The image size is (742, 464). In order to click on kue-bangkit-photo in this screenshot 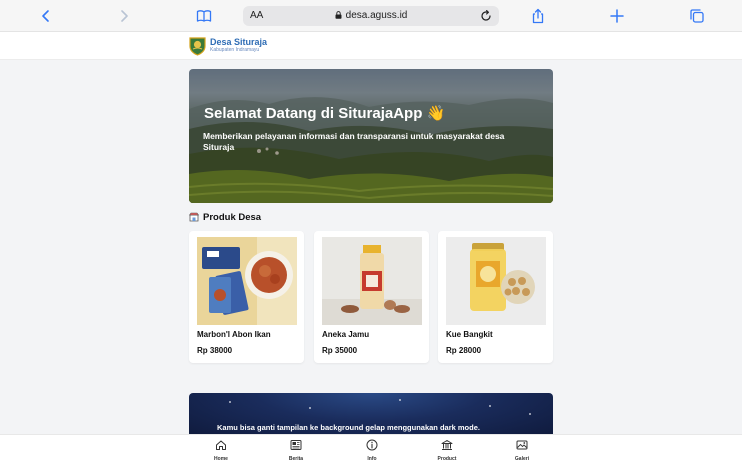, I will do `click(496, 281)`.